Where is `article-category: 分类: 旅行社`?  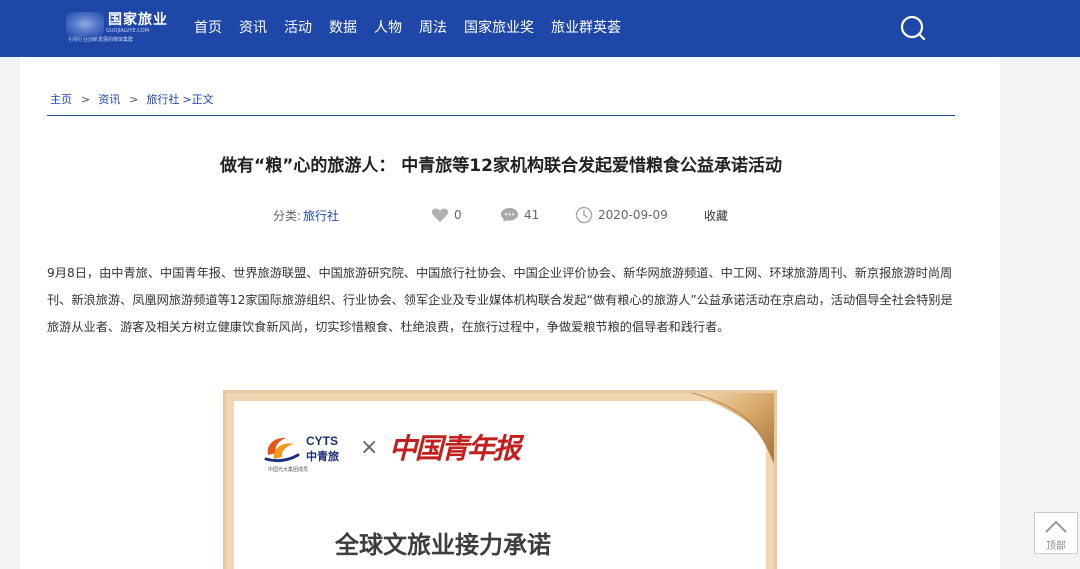 article-category: 分类: 旅行社 is located at coordinates (306, 215).